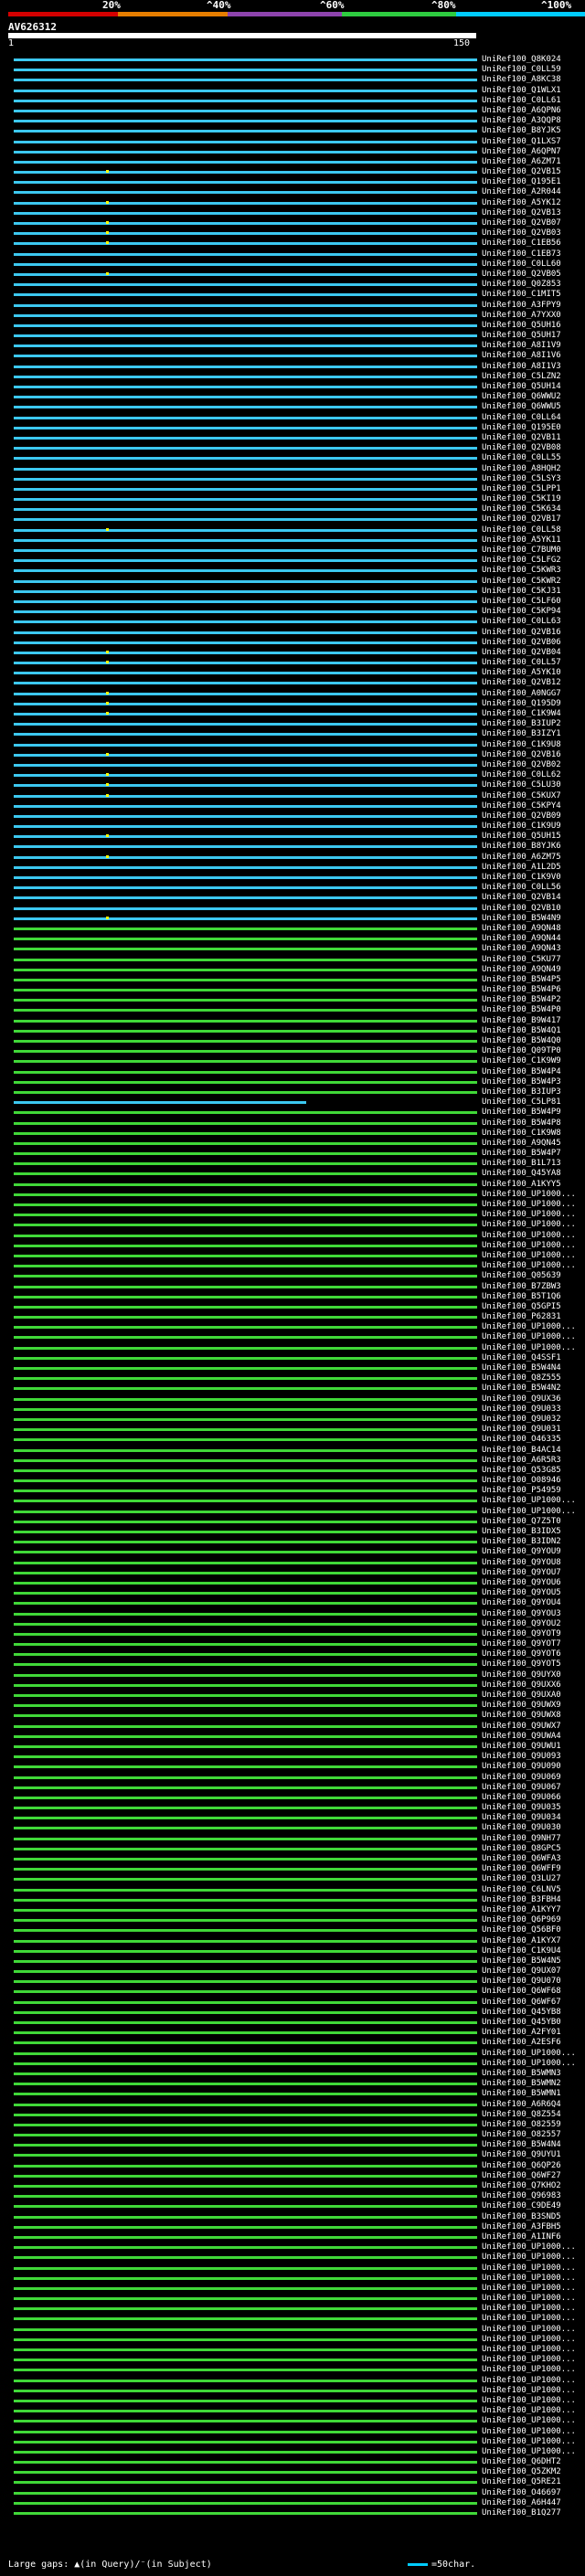 The height and width of the screenshot is (2576, 585). Describe the element at coordinates (521, 1061) in the screenshot. I see `hit-label: UniRef100_C1K9W9` at that location.